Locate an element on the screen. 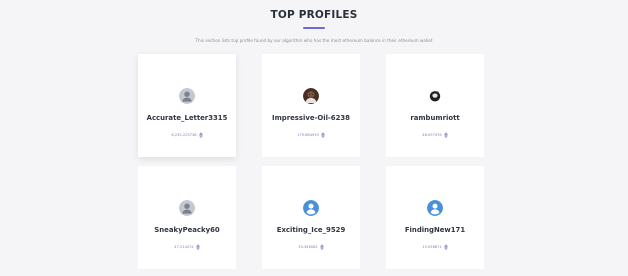 The width and height of the screenshot is (628, 276). balance-row: 33.346082 is located at coordinates (311, 247).